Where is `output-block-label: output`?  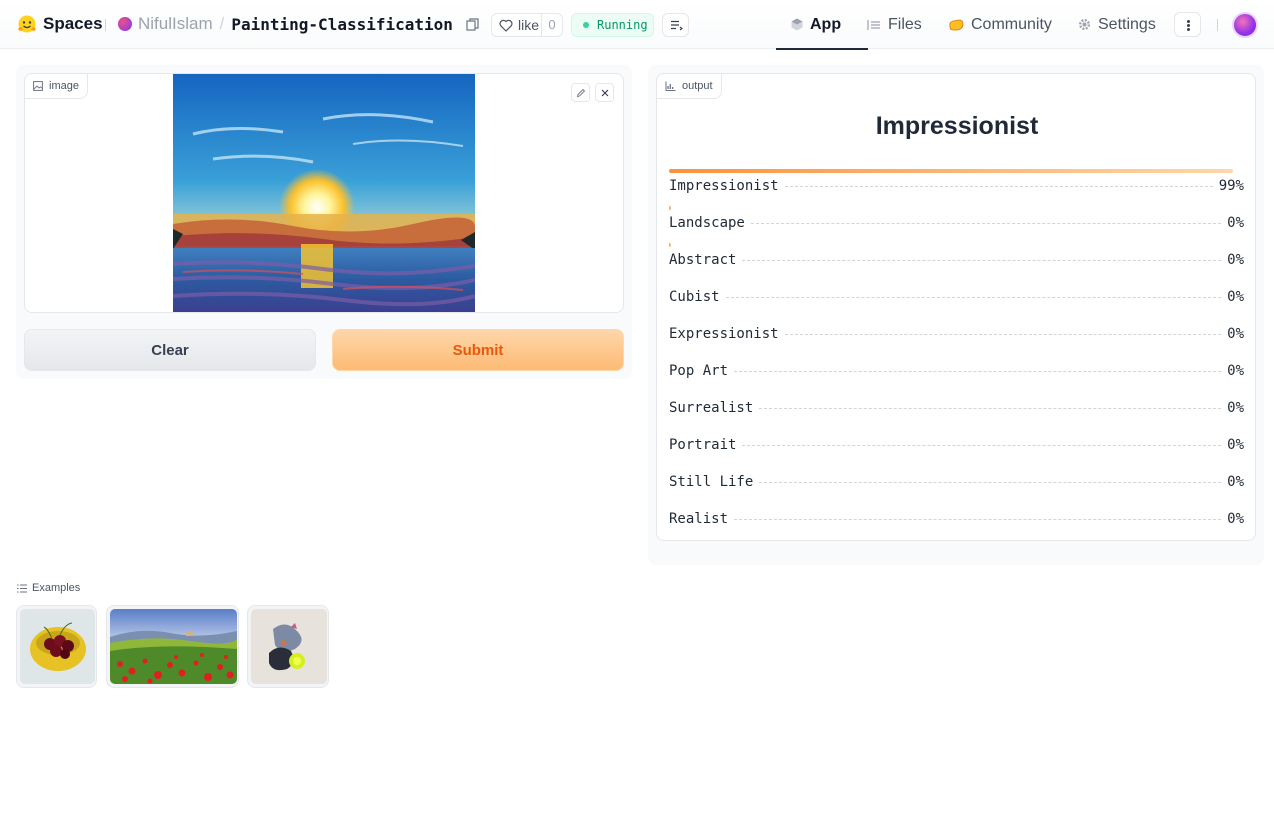
output-block-label: output is located at coordinates (689, 86).